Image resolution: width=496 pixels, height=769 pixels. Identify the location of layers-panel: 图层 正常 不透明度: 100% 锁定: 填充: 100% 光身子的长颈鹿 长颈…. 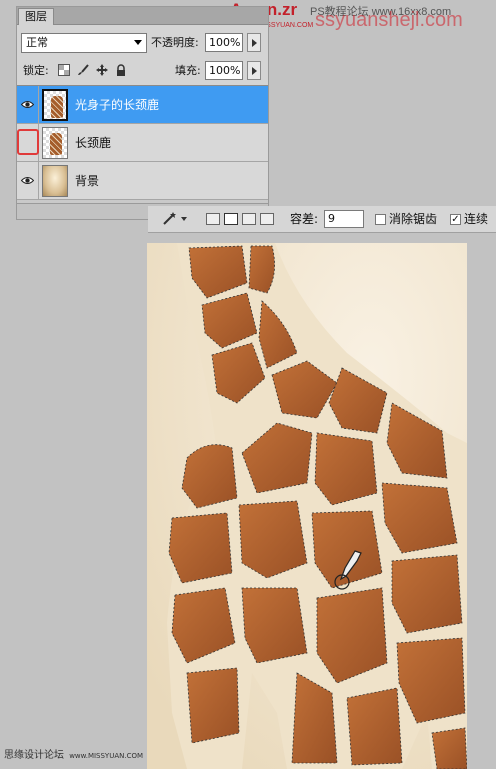
(142, 113).